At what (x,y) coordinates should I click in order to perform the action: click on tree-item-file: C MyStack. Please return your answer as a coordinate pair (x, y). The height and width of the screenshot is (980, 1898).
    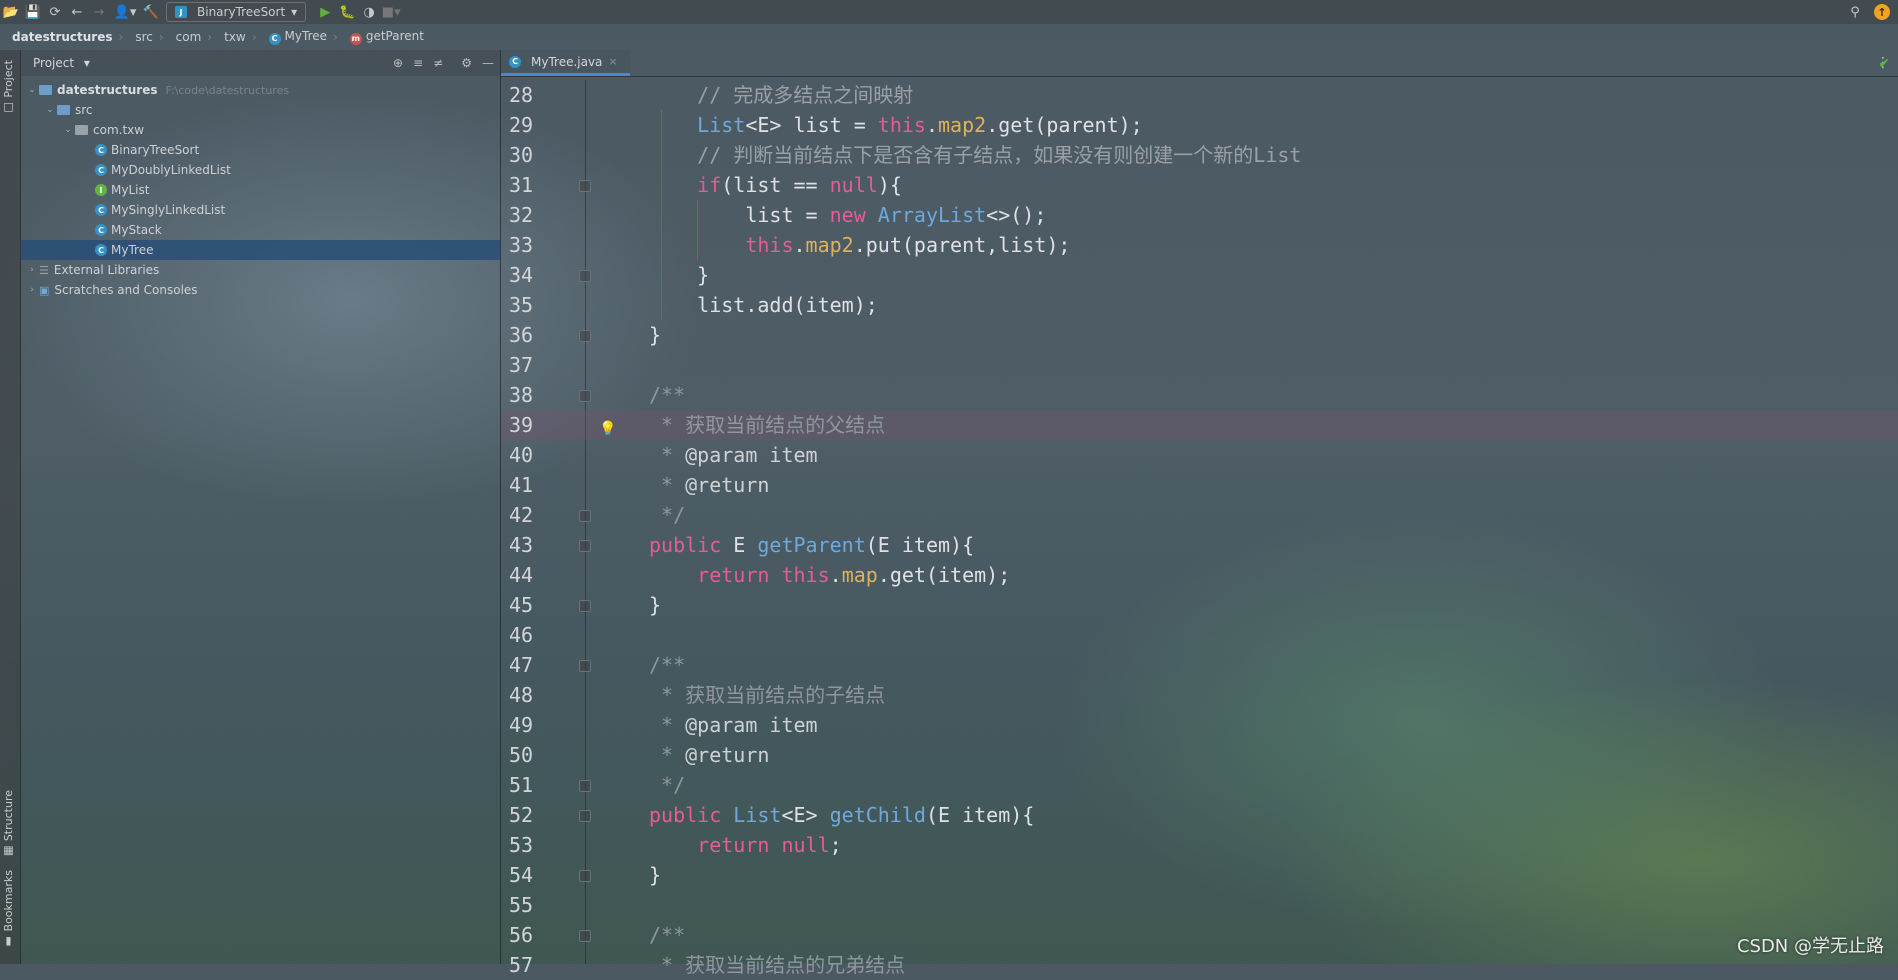
    Looking at the image, I should click on (260, 230).